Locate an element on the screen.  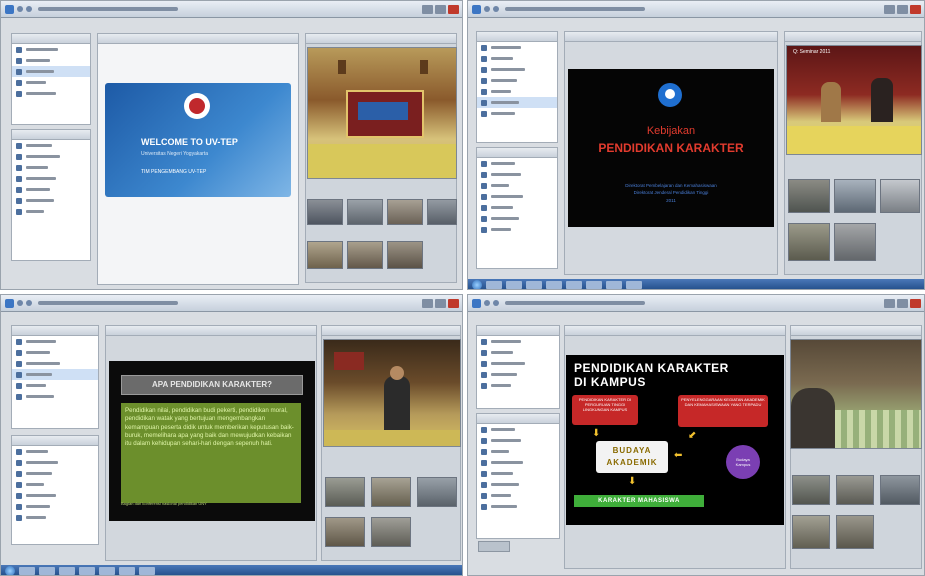
send-button is located at coordinates (494, 546).